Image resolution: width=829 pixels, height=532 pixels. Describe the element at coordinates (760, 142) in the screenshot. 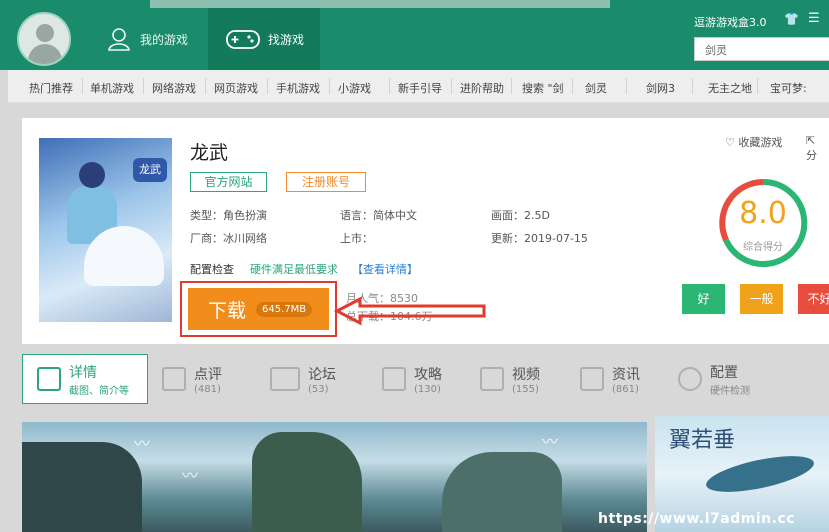

I see `favorite-label: 收藏游戏` at that location.